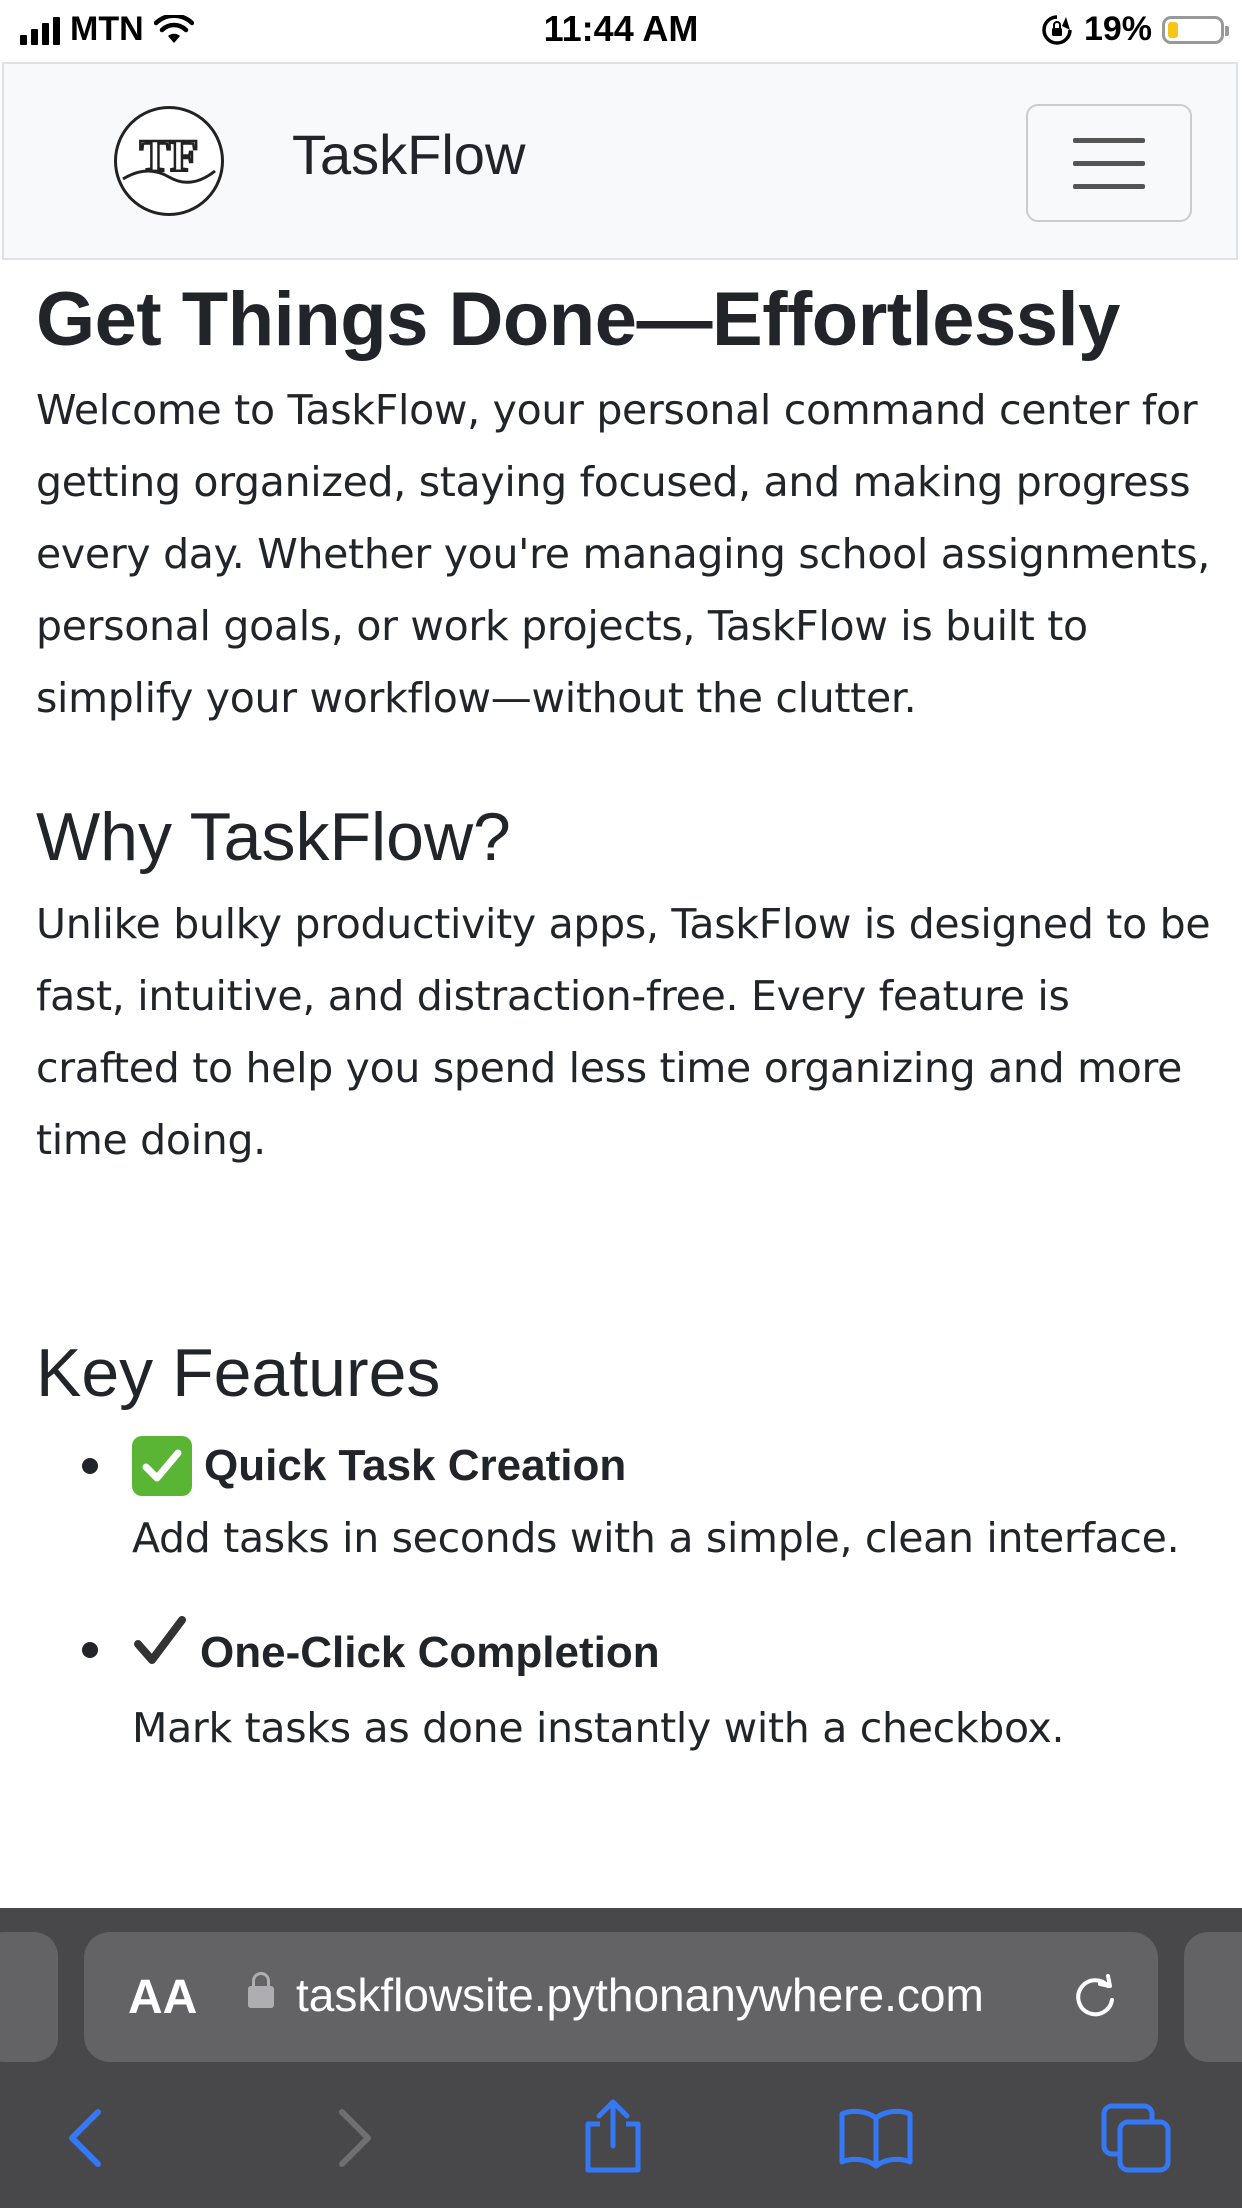  I want to click on next-tab-peek, so click(1213, 1997).